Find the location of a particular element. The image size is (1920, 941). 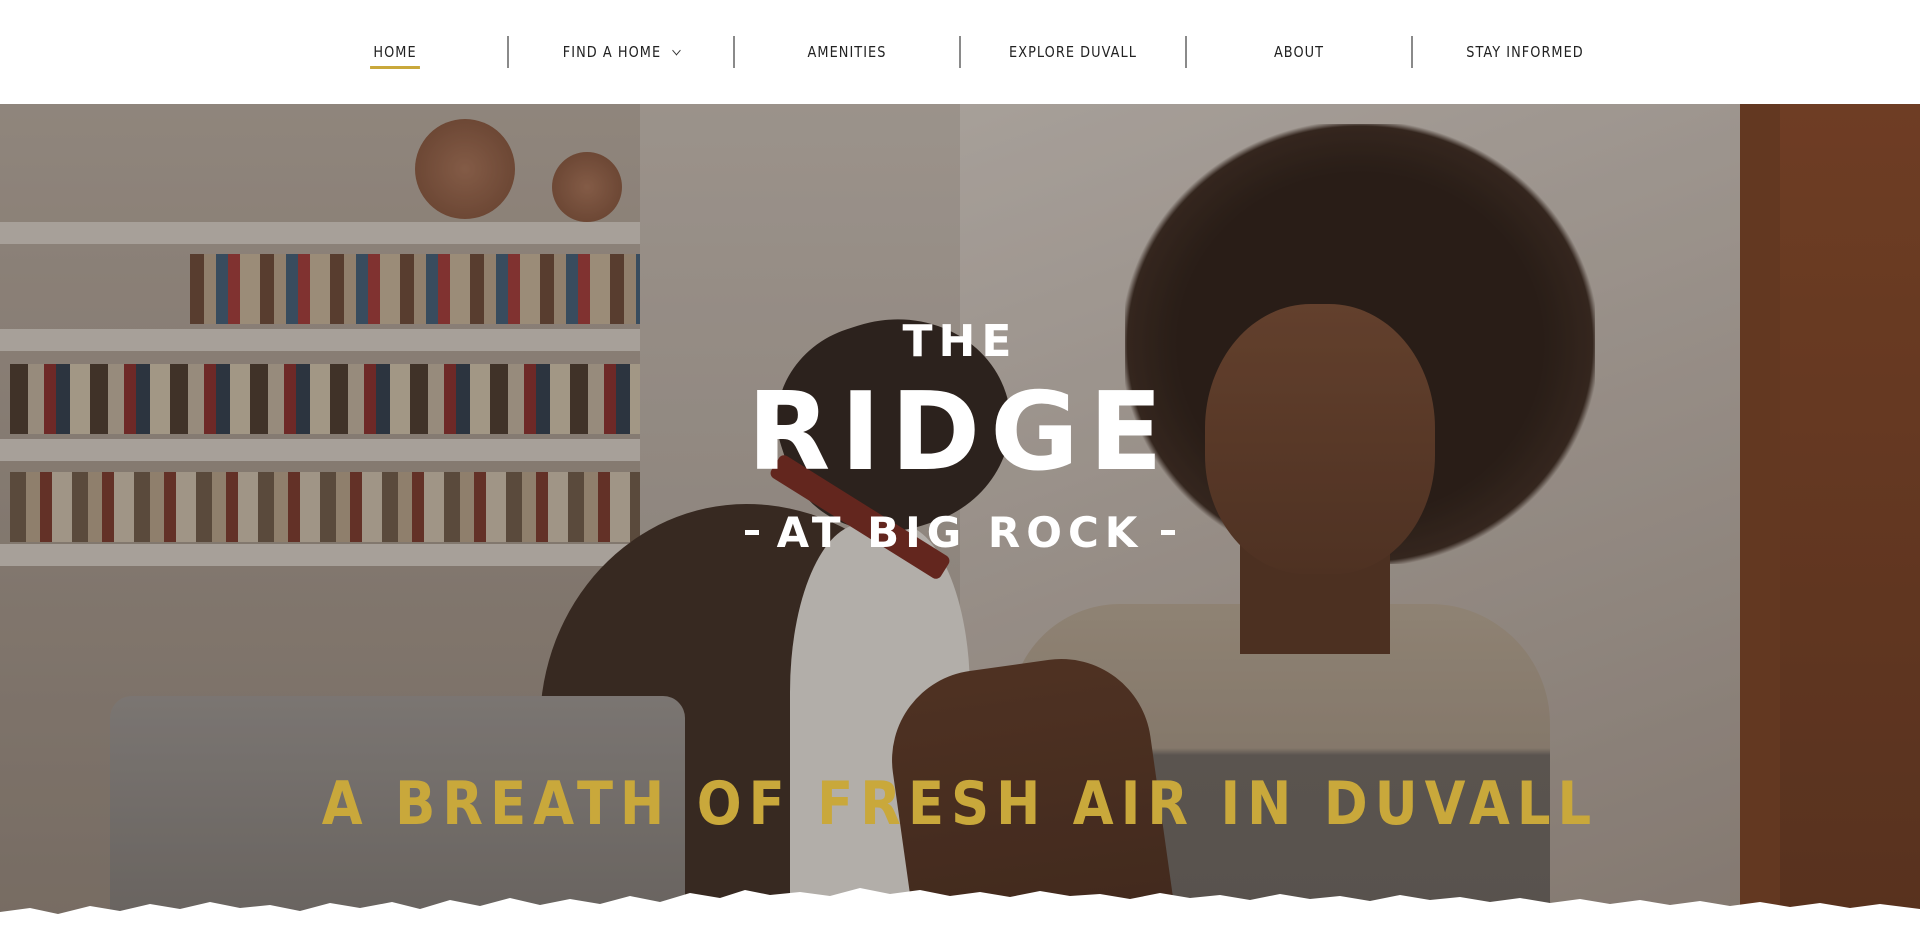

nav-item-about: ABOUT is located at coordinates (1299, 52).